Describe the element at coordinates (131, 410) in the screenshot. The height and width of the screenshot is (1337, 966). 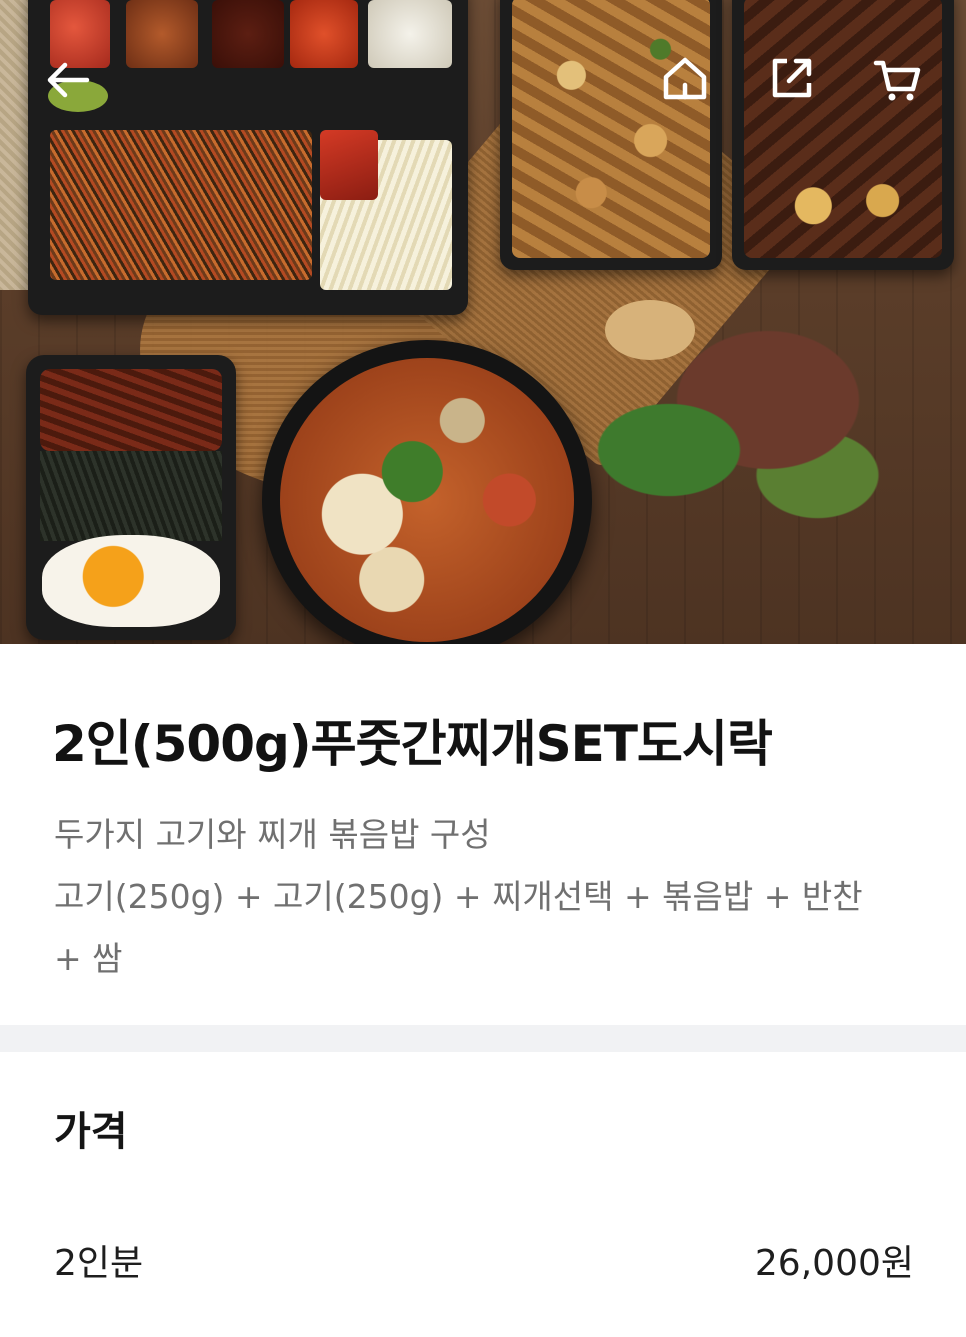
I see `rice-topping` at that location.